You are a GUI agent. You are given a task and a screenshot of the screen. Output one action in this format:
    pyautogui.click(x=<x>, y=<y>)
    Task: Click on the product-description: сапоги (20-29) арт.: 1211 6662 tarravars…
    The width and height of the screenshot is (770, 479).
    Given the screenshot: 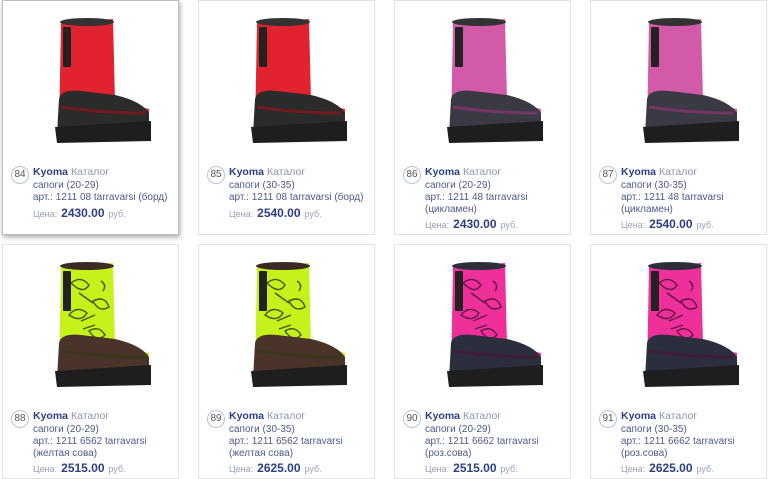 What is the action you would take?
    pyautogui.click(x=497, y=442)
    